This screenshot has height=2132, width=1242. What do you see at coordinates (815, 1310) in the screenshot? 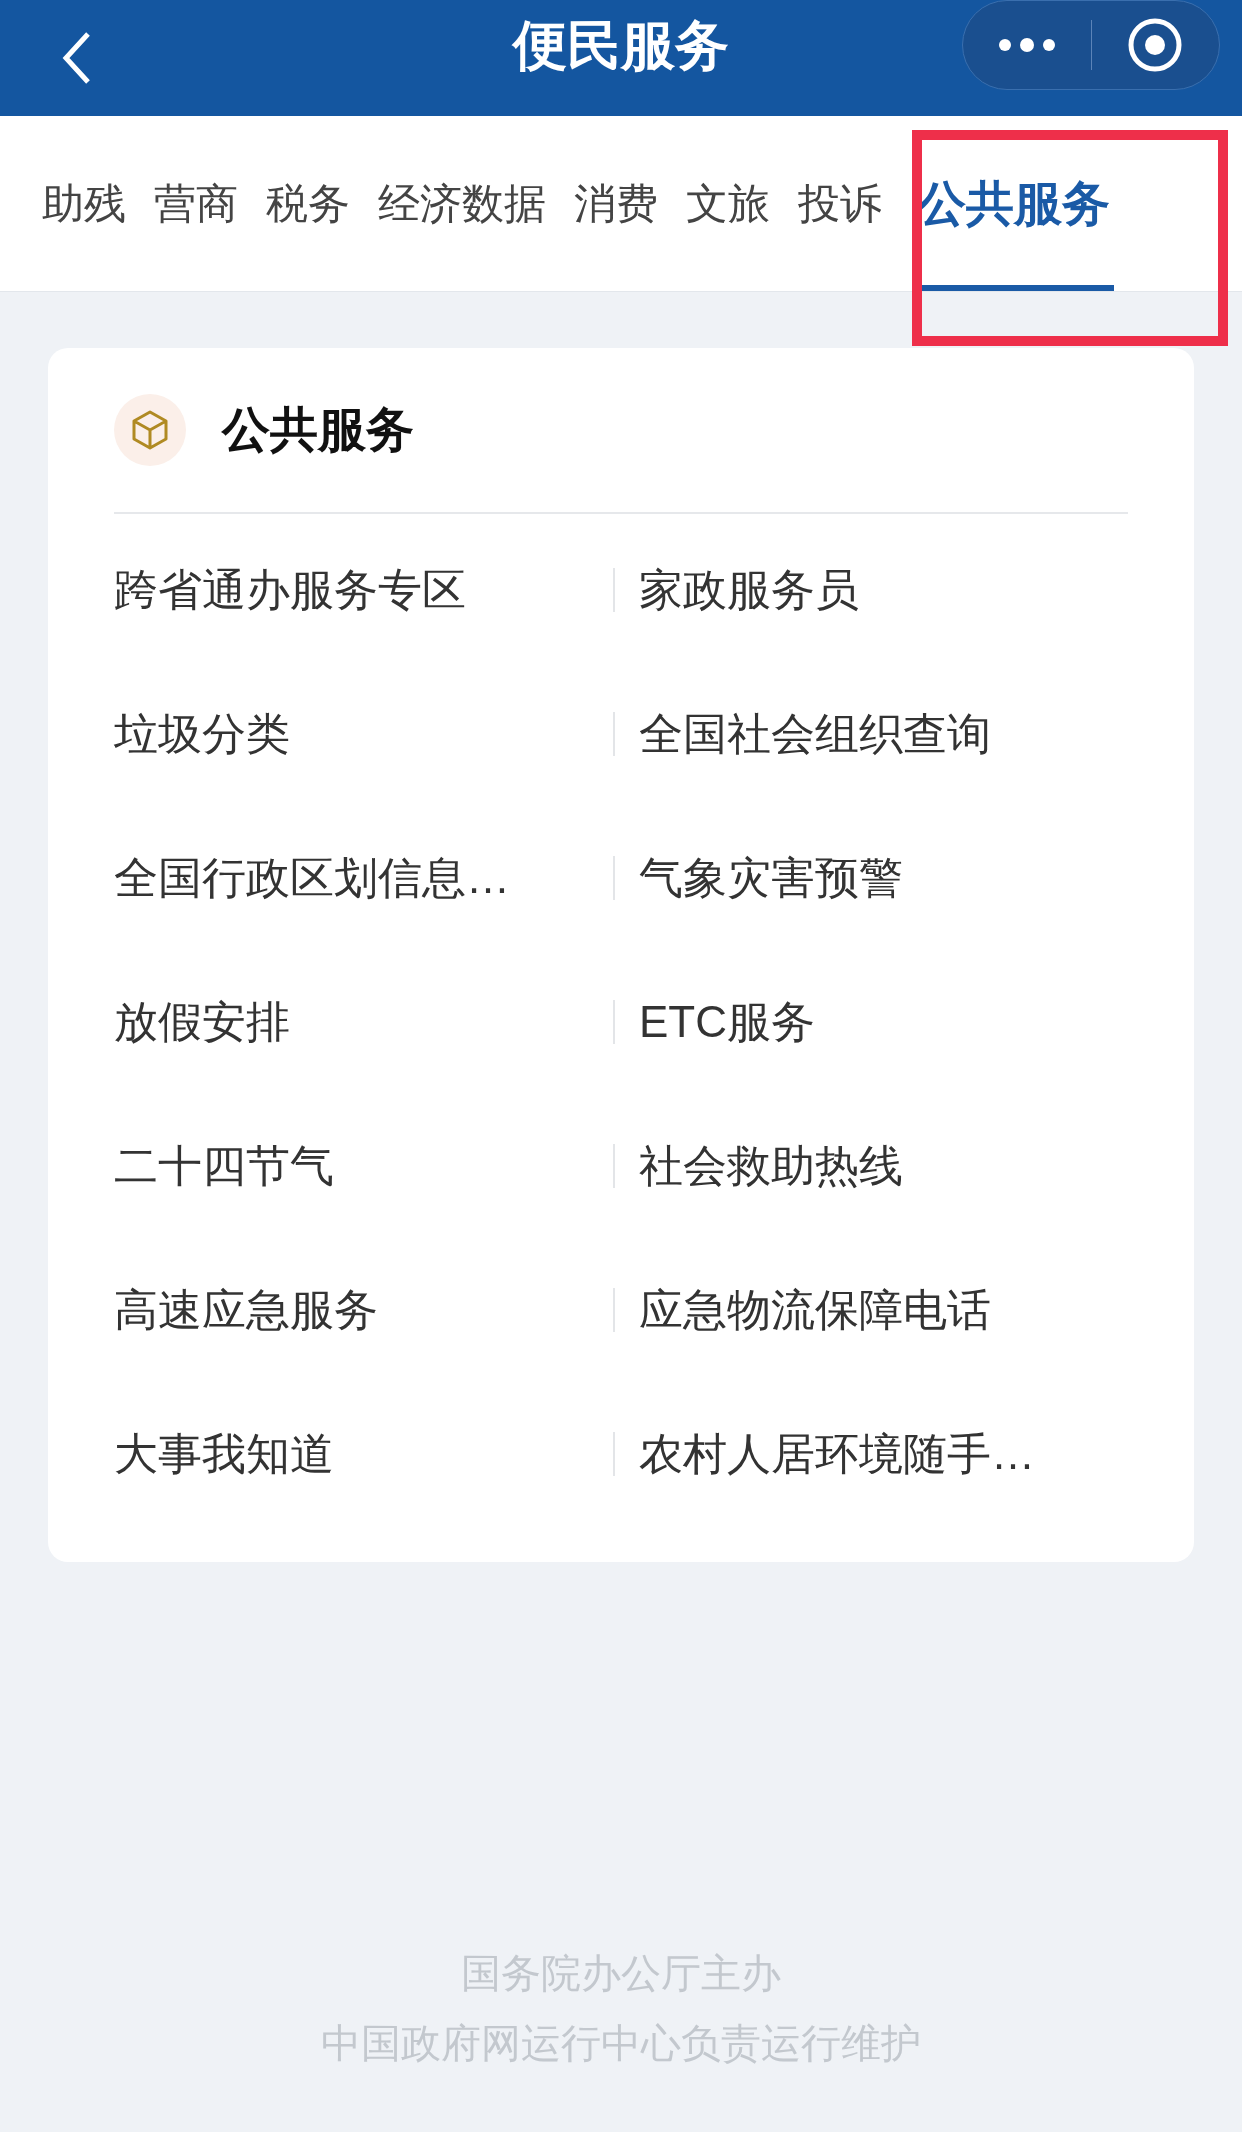
I see `service-link: 应急物流保障电话` at bounding box center [815, 1310].